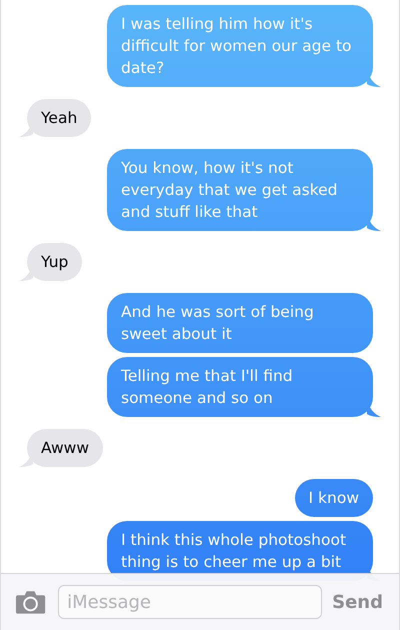 The width and height of the screenshot is (400, 630). Describe the element at coordinates (240, 323) in the screenshot. I see `message-bubble: And he was sort of being sweet about it` at that location.